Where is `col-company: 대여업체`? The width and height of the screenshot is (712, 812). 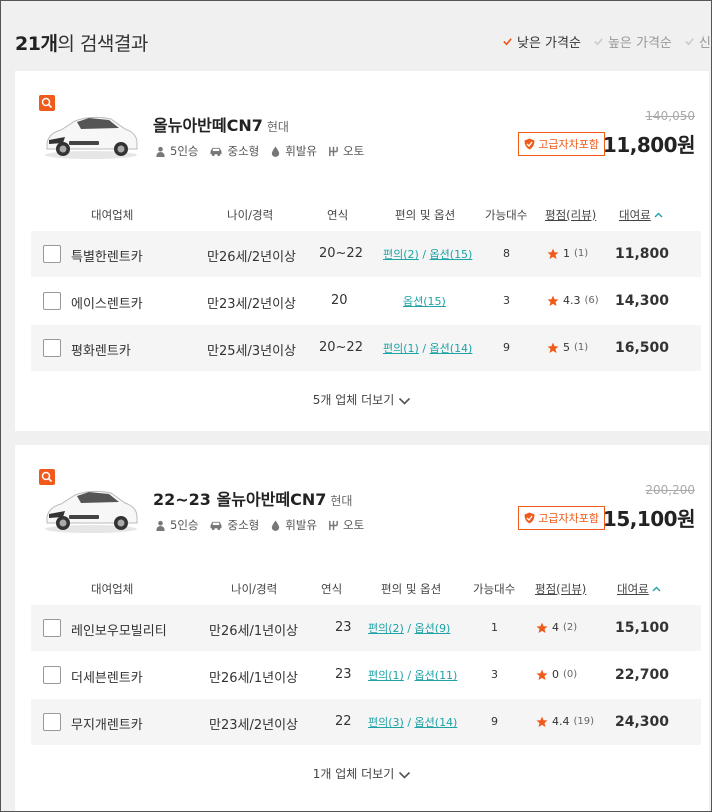 col-company: 대여업체 is located at coordinates (112, 215).